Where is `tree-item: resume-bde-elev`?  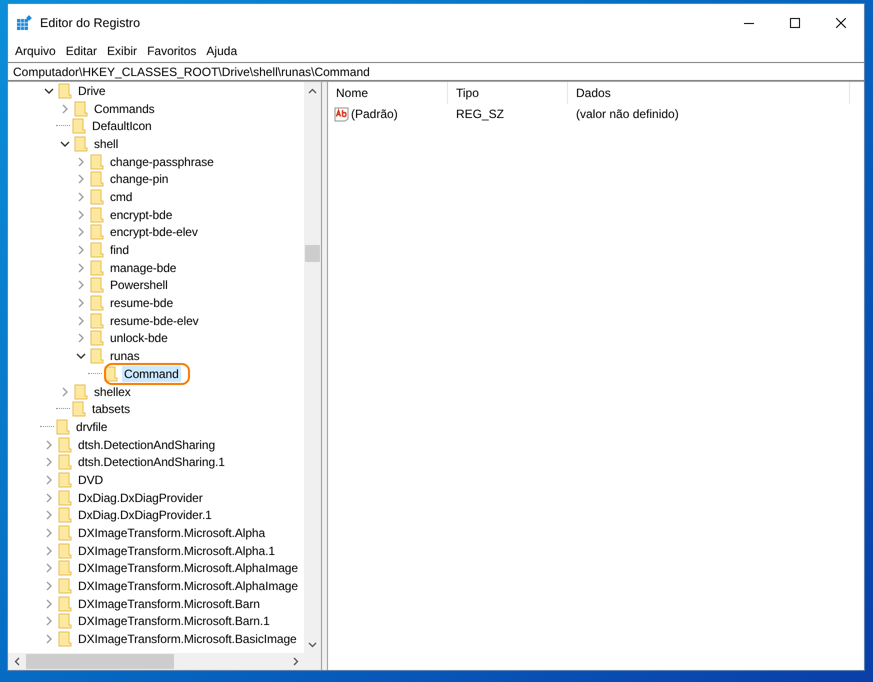 tree-item: resume-bde-elev is located at coordinates (154, 320).